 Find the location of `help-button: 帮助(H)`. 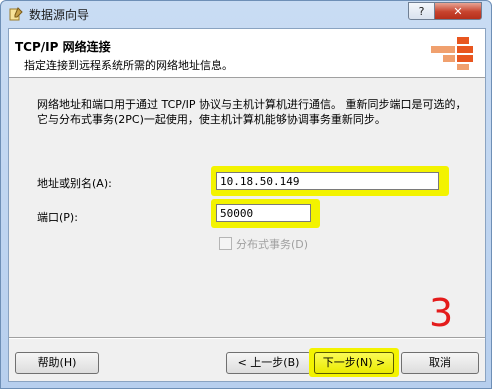

help-button: 帮助(H) is located at coordinates (57, 363).